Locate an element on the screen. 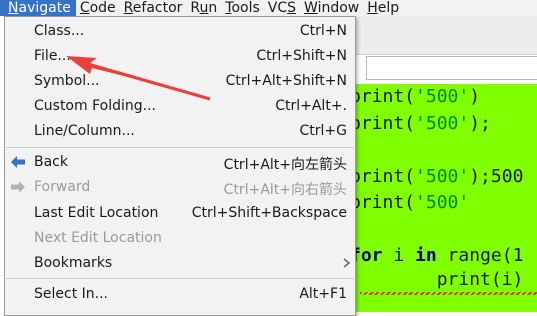 The image size is (537, 316). menu-item-shortcut: Ctrl+G is located at coordinates (323, 131).